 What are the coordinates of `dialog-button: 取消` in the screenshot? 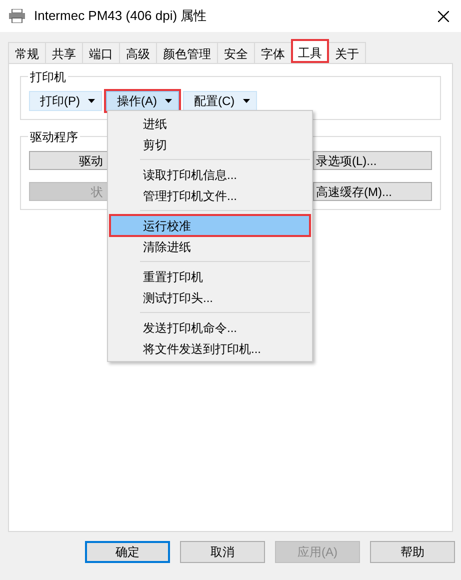 It's located at (222, 552).